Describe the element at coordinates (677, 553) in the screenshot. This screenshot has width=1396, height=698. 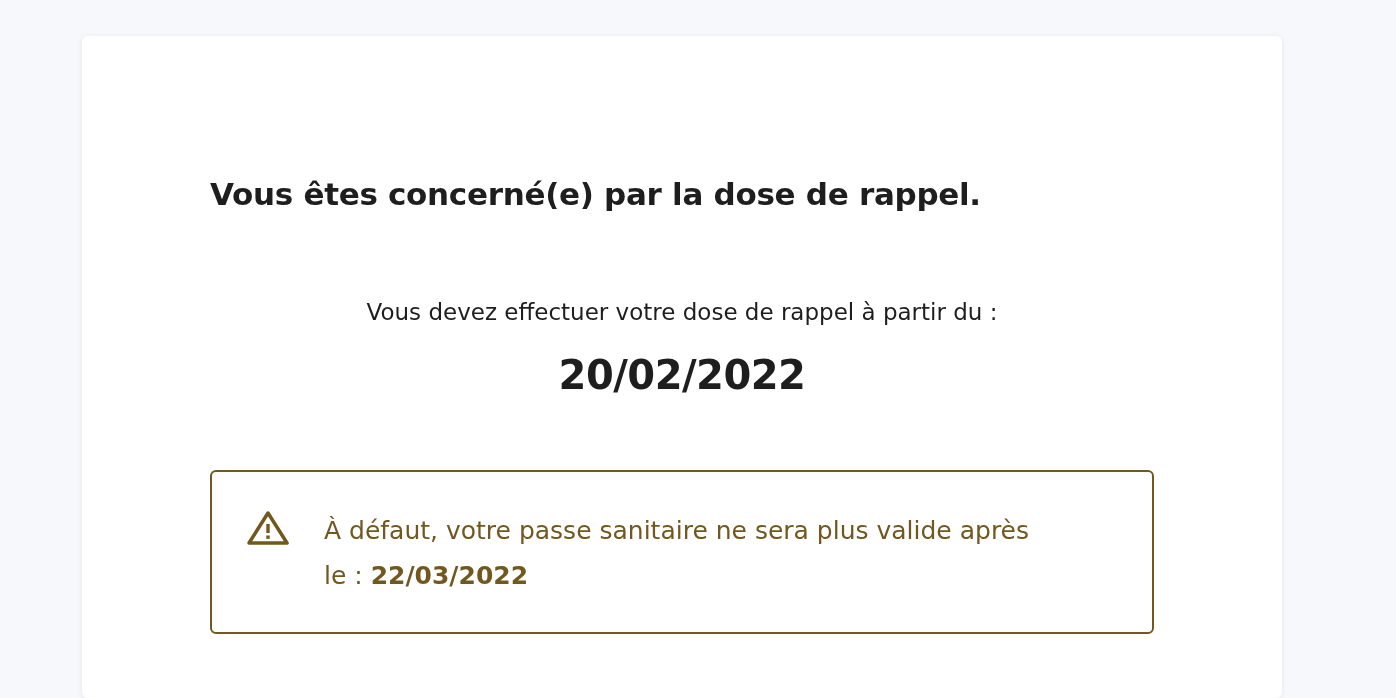
I see `alert-message: À défaut, votre passe sanitaire ne sera plus valide après le : 22/03/2022` at that location.